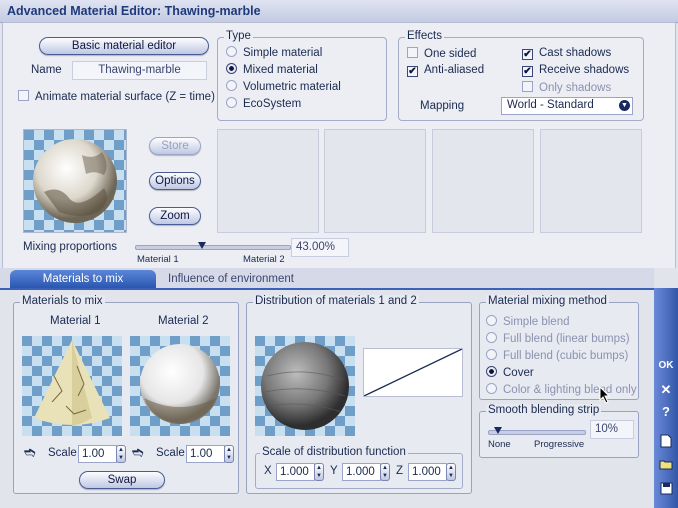 The height and width of the screenshot is (508, 678). What do you see at coordinates (138, 452) in the screenshot?
I see `material-2-swap-arrow-icon: ➬` at bounding box center [138, 452].